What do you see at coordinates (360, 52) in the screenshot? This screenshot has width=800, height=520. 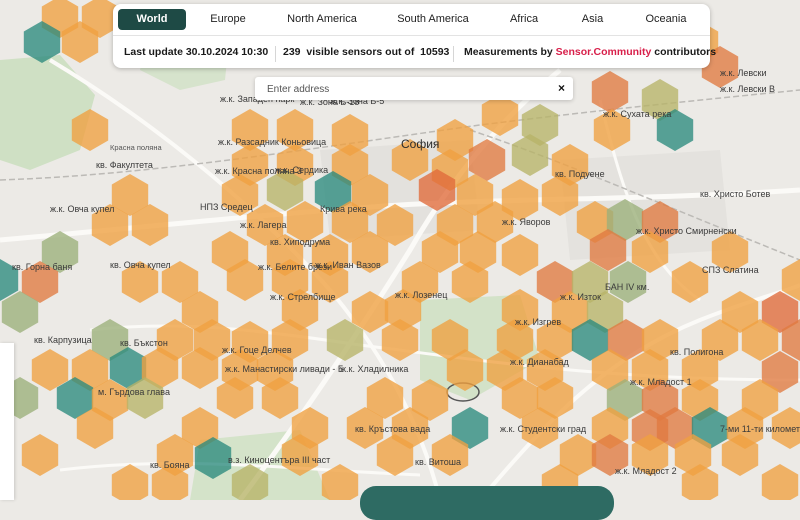 I see `visible-sensors-label: visible sensors out of` at bounding box center [360, 52].